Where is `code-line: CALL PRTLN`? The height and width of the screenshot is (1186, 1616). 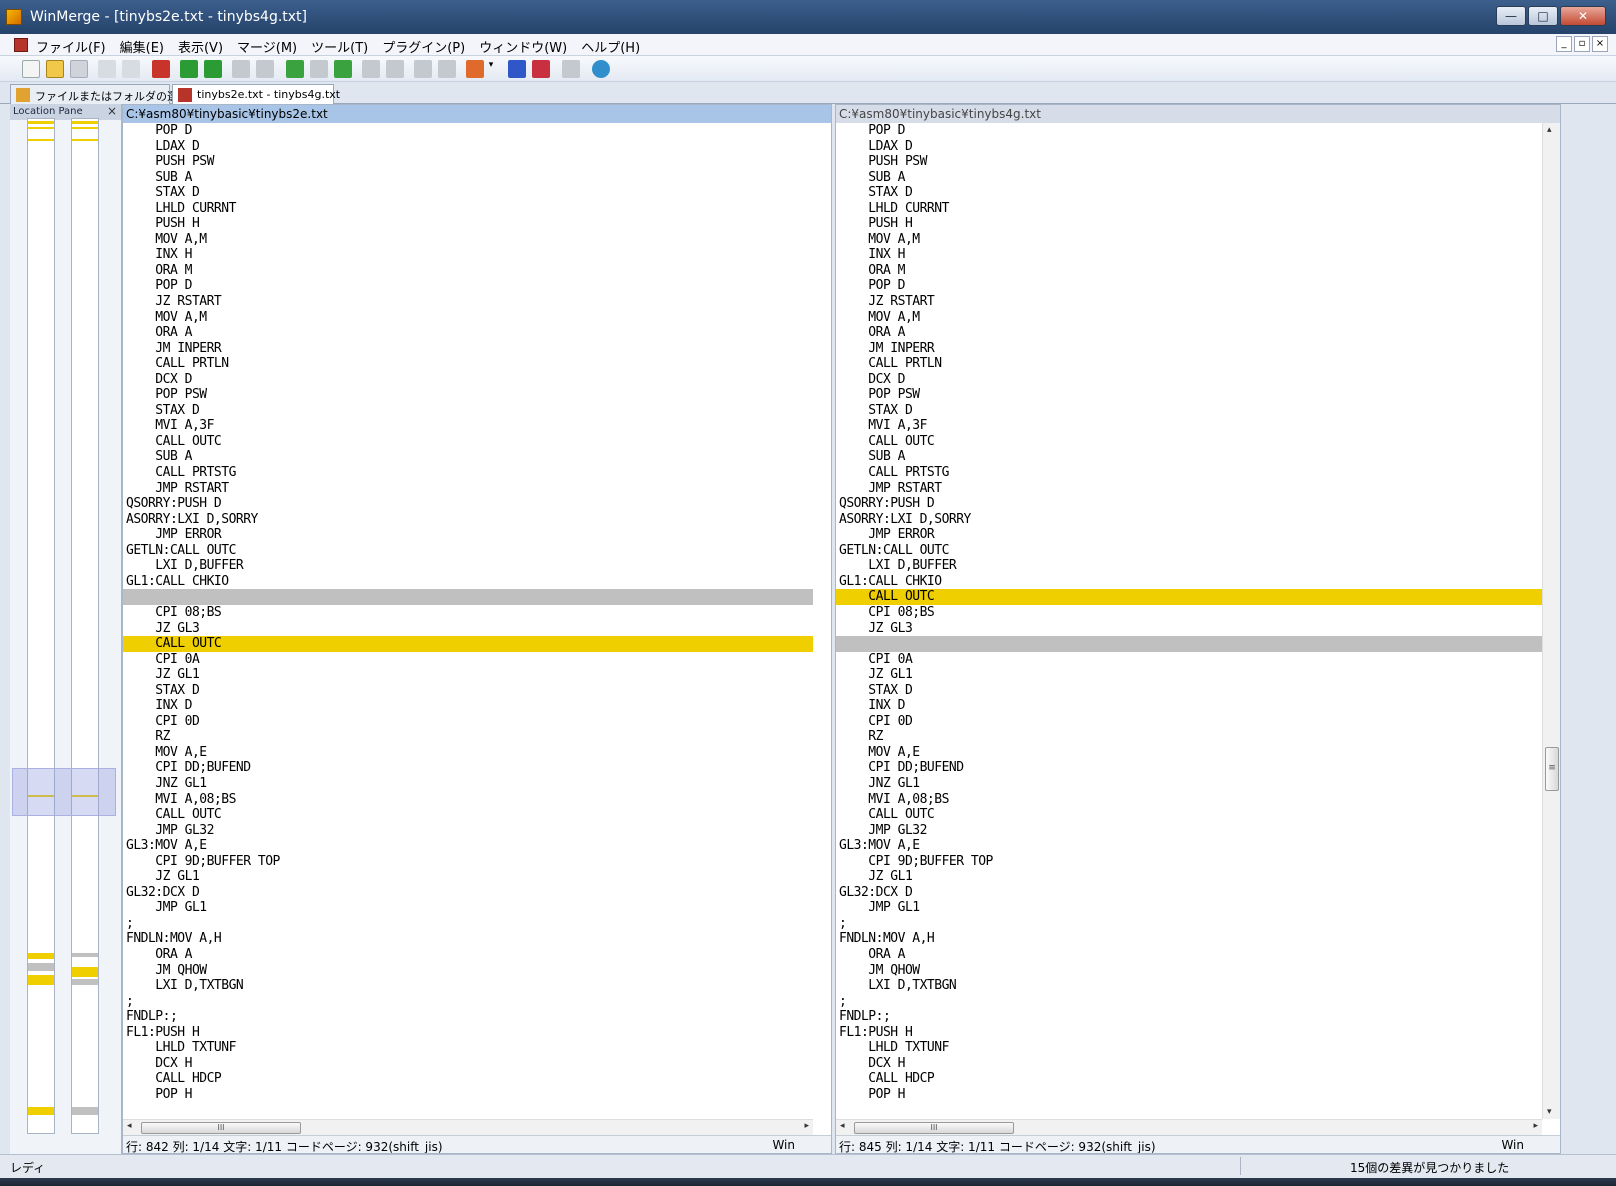
code-line: CALL PRTLN is located at coordinates (1189, 364).